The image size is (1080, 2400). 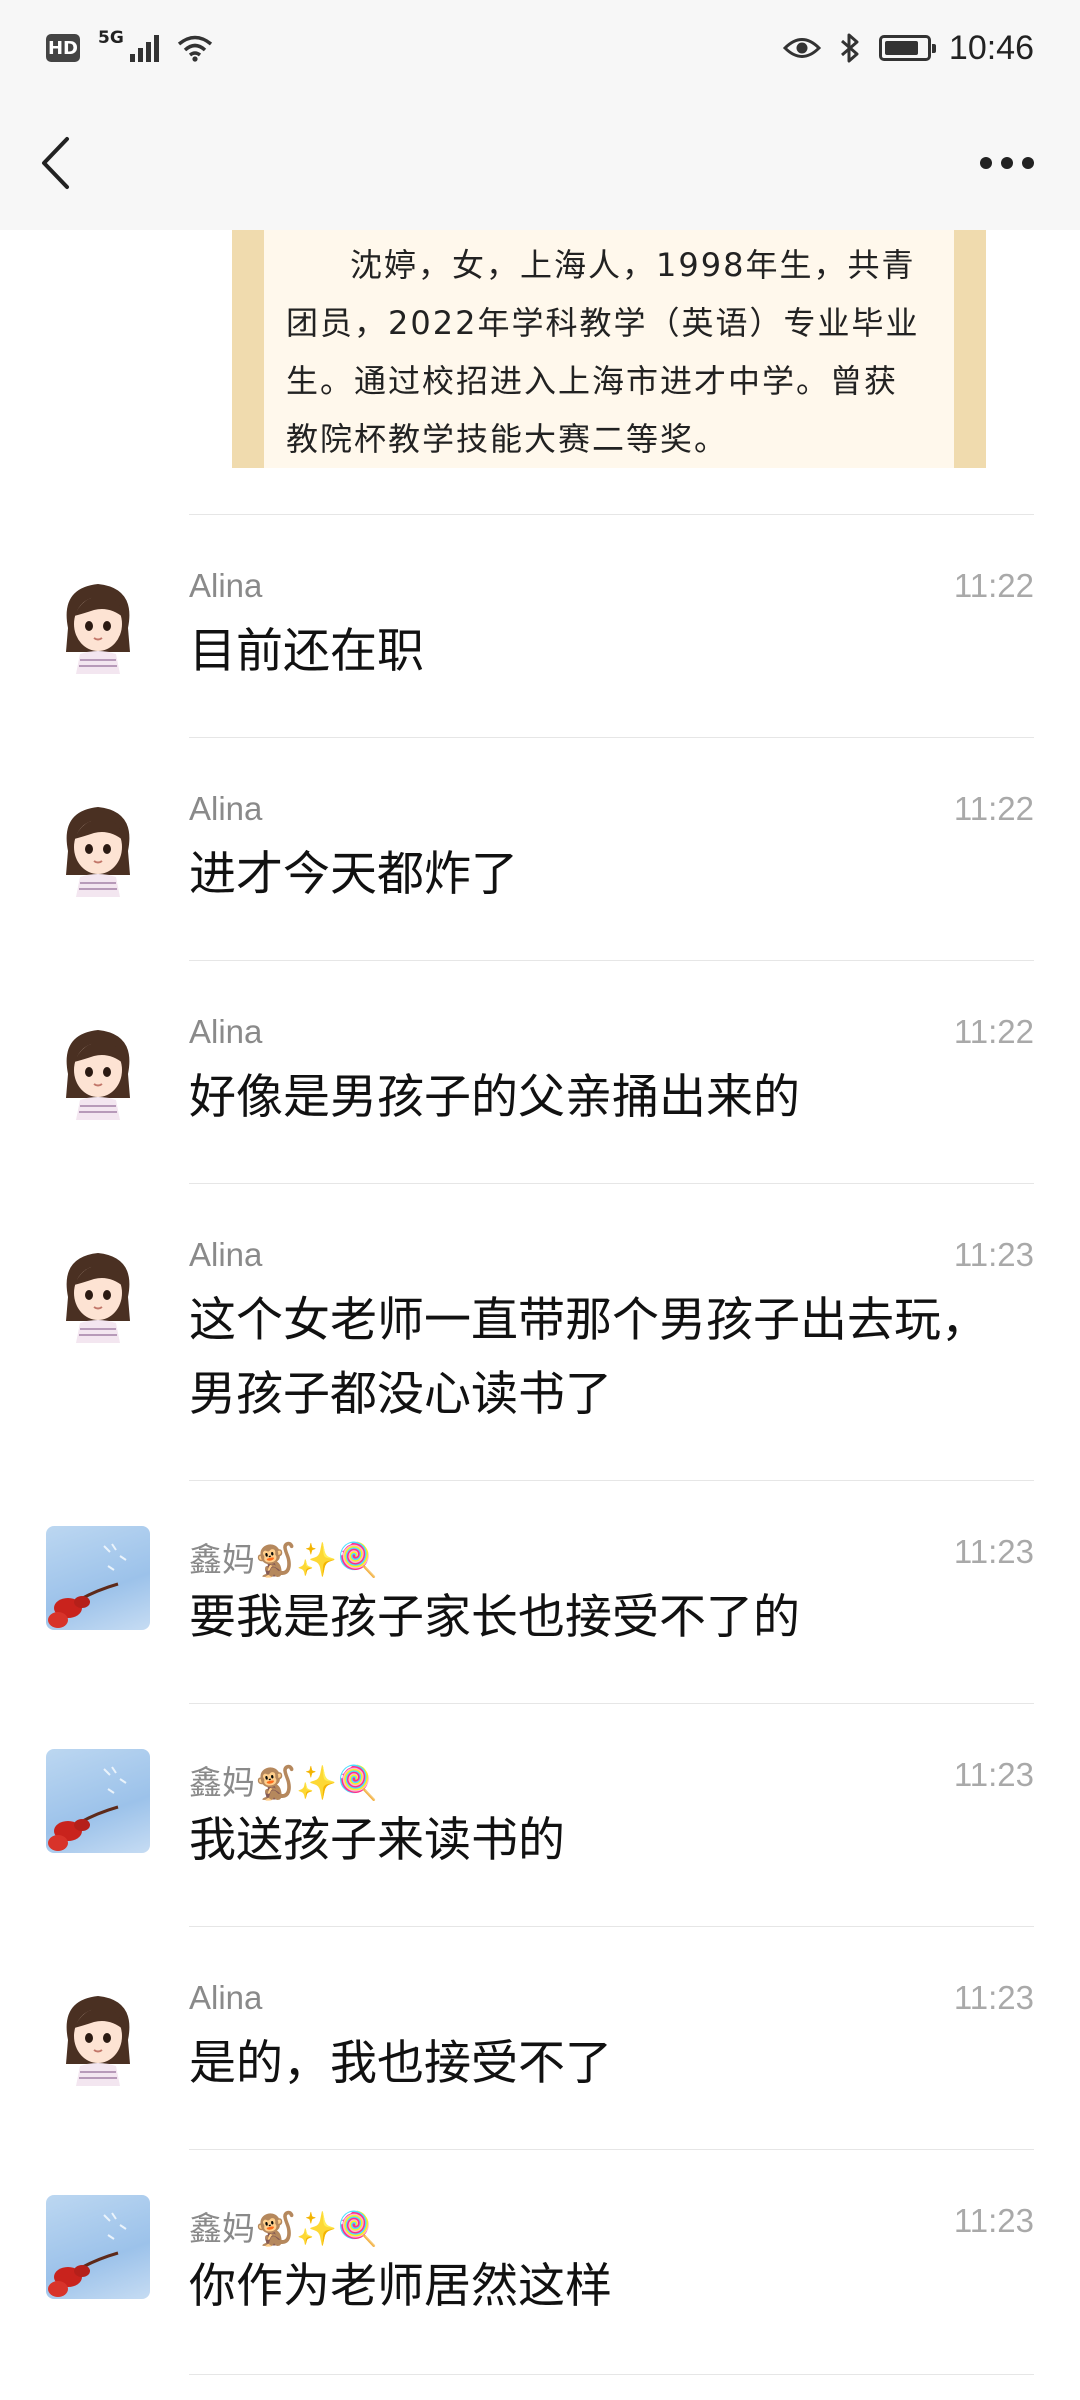 What do you see at coordinates (991, 47) in the screenshot?
I see `clock: 10:46` at bounding box center [991, 47].